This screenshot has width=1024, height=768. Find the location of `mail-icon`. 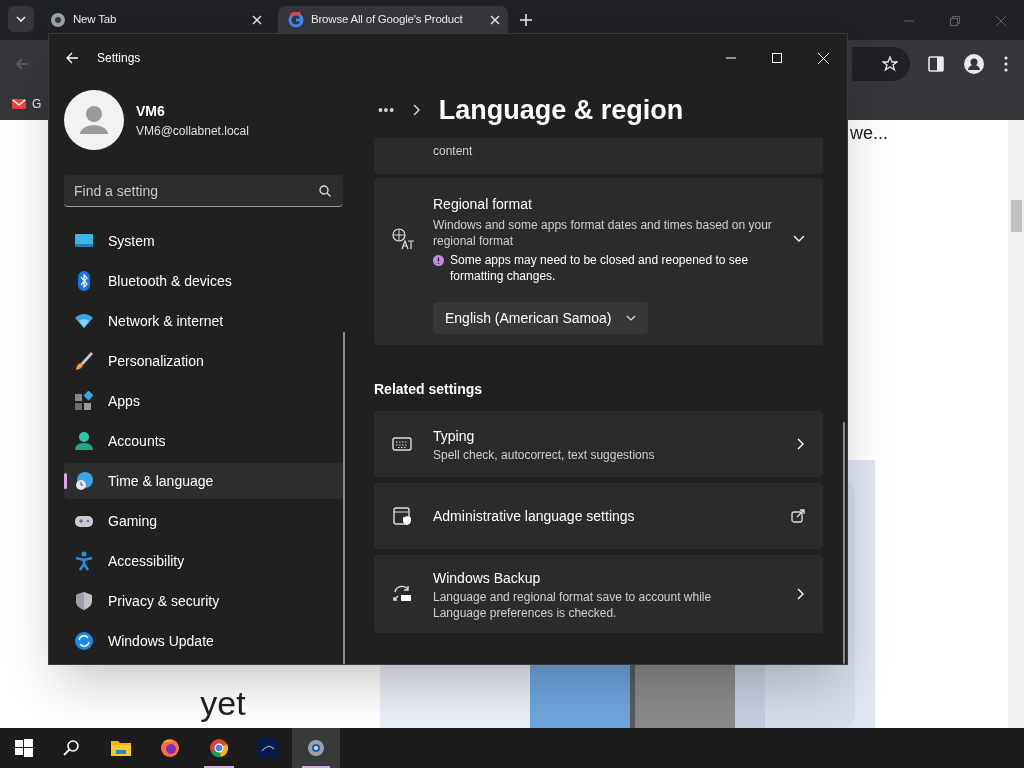

mail-icon is located at coordinates (19, 104).